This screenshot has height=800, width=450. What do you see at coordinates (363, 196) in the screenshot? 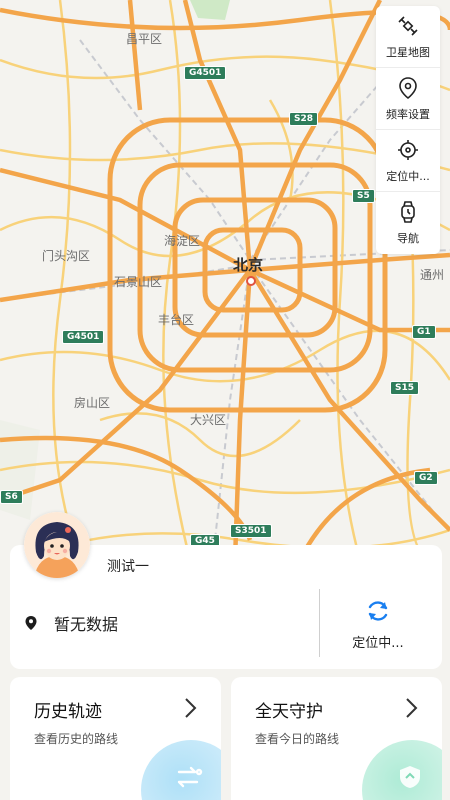
I see `road-shield: S5` at bounding box center [363, 196].